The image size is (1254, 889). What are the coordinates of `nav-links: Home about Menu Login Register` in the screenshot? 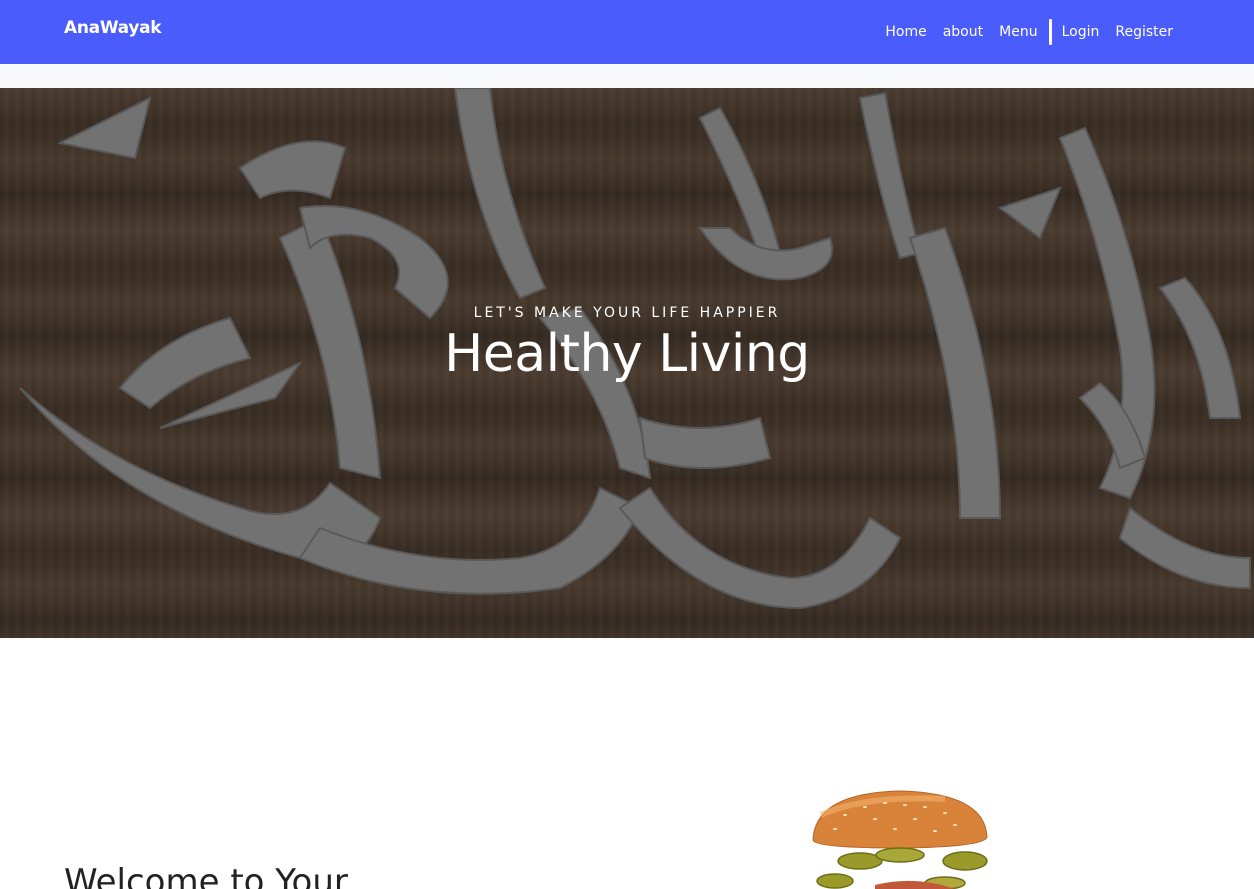 It's located at (1029, 32).